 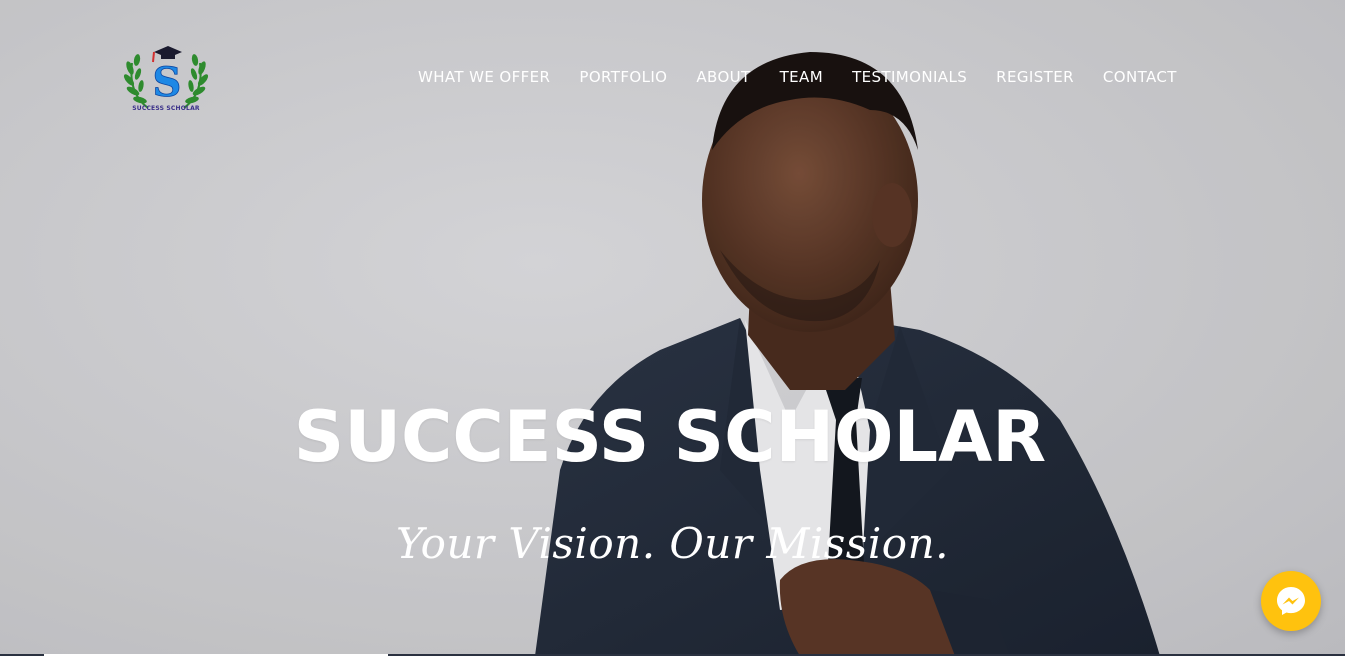 What do you see at coordinates (1035, 77) in the screenshot?
I see `nav-item-register: REGISTER` at bounding box center [1035, 77].